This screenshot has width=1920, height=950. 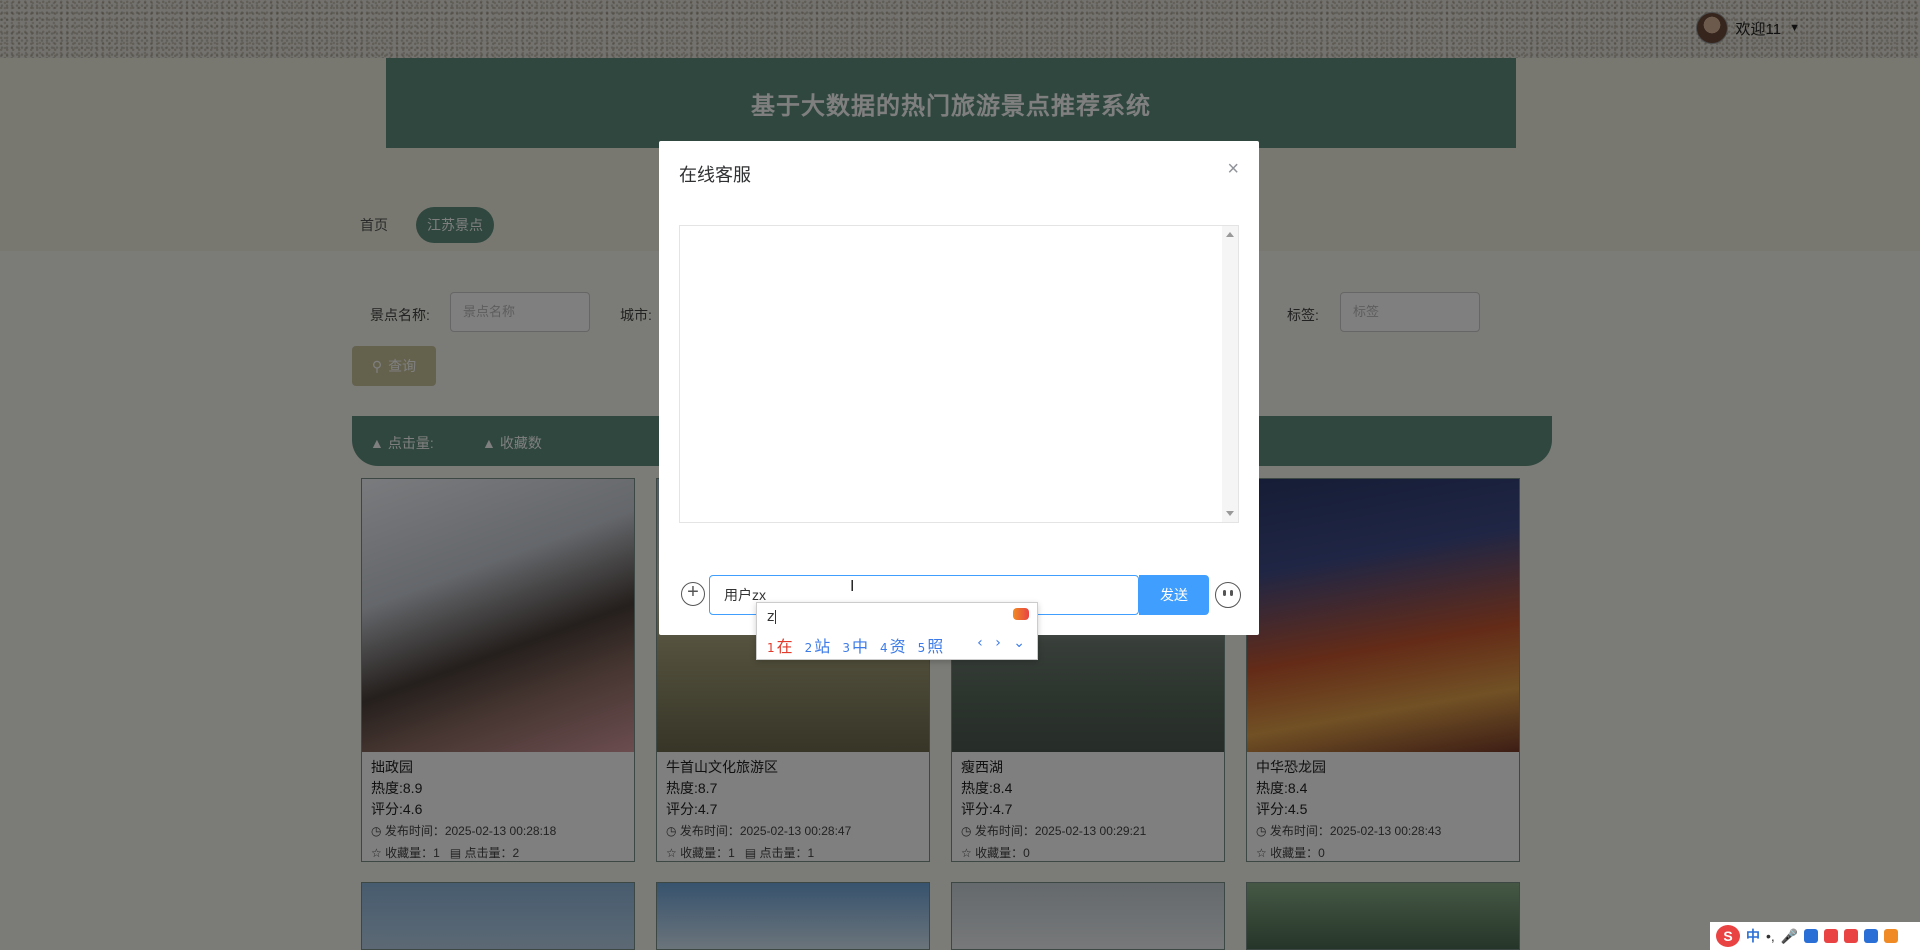 What do you see at coordinates (1811, 936) in the screenshot?
I see `keyboard-icon` at bounding box center [1811, 936].